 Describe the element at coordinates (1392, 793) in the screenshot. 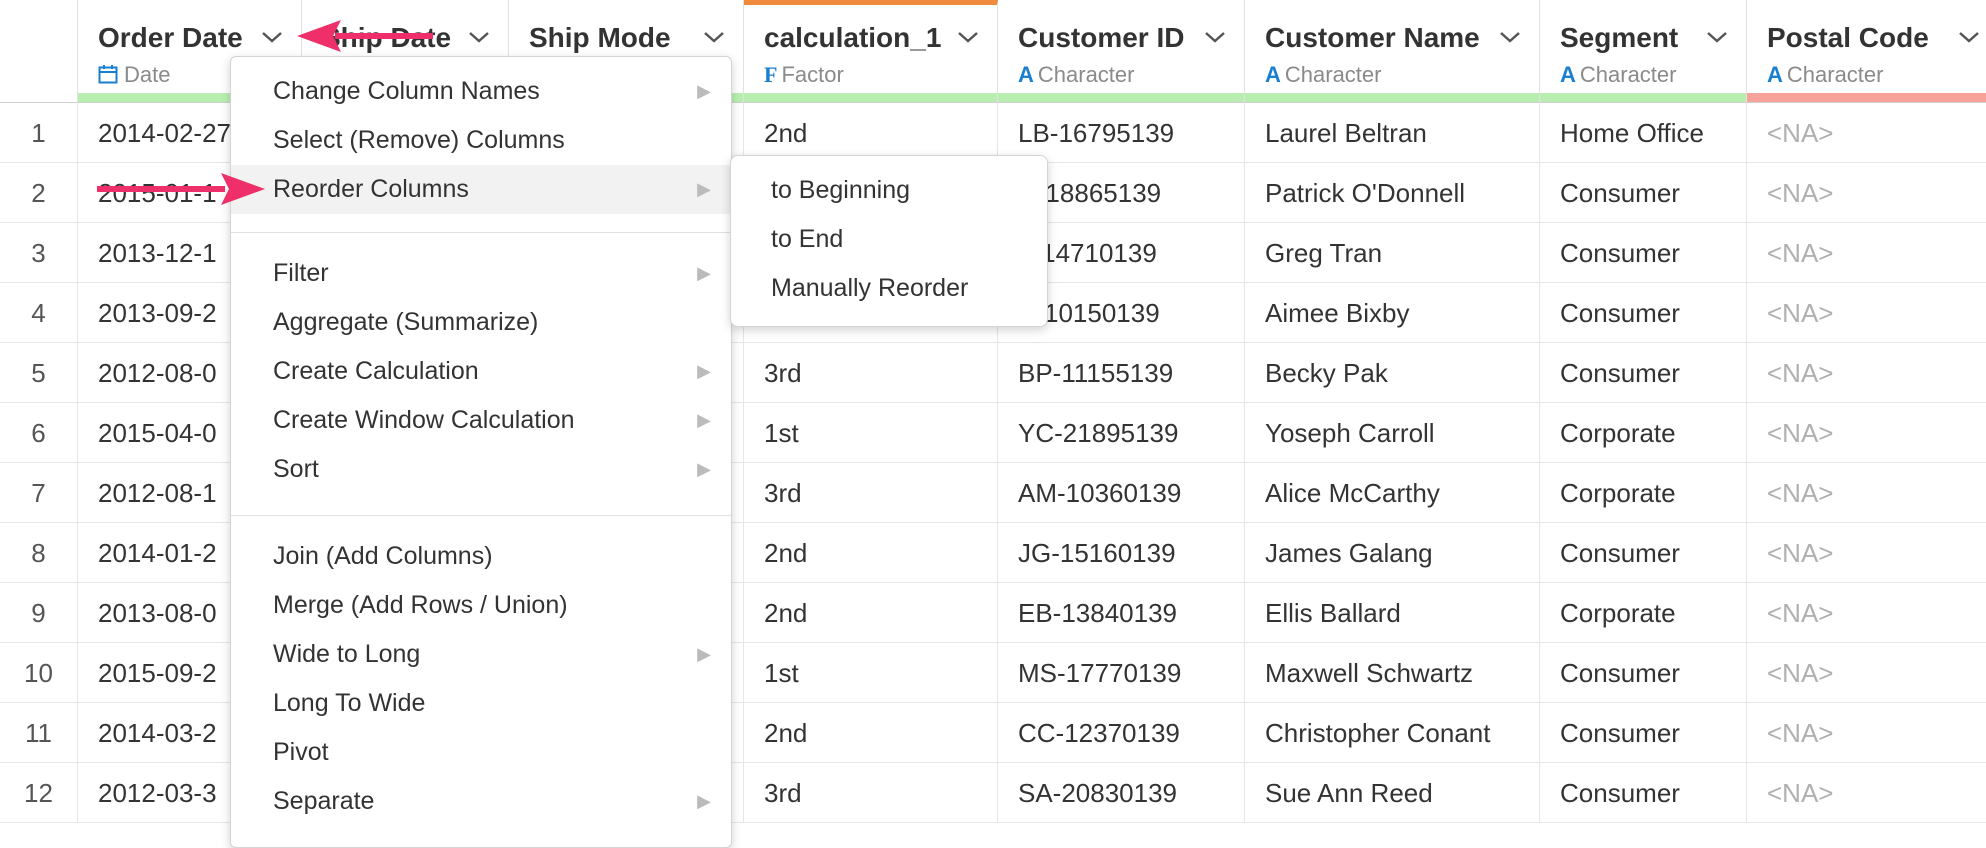

I see `cell-customer-name: Sue Ann Reed` at that location.